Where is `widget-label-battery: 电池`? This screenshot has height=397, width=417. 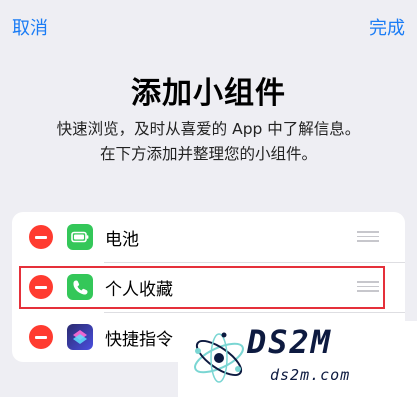 widget-label-battery: 电池 is located at coordinates (122, 240).